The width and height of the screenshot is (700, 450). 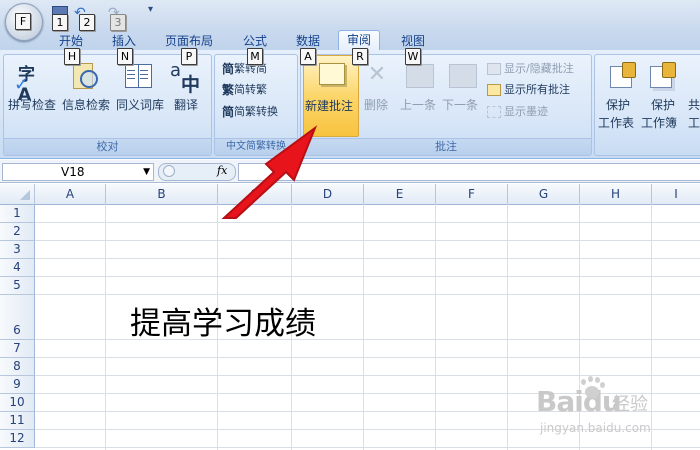 What do you see at coordinates (186, 104) in the screenshot?
I see `translate-button: 翻译` at bounding box center [186, 104].